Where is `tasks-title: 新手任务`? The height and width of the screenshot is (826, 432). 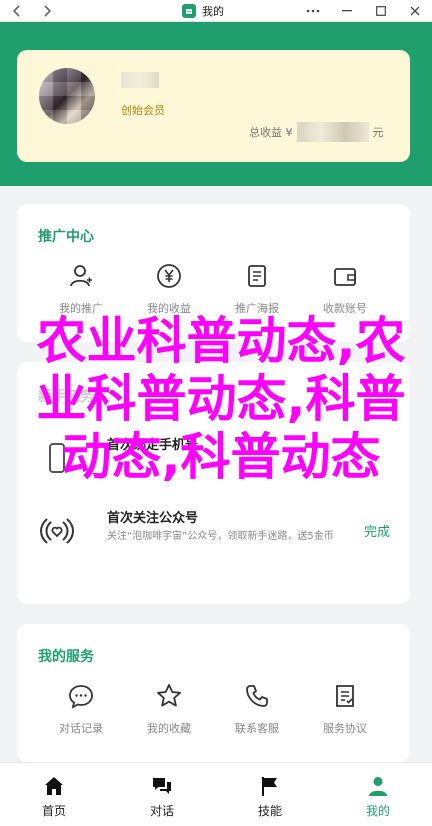
tasks-title: 新手任务 is located at coordinates (66, 397).